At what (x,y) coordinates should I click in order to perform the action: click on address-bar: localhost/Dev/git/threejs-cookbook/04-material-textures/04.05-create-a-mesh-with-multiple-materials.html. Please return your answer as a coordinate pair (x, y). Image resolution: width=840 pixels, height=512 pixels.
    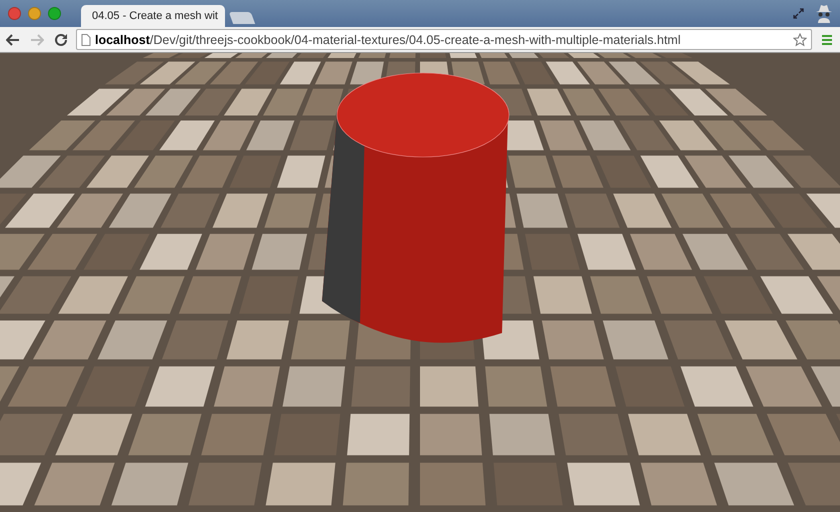
    Looking at the image, I should click on (444, 39).